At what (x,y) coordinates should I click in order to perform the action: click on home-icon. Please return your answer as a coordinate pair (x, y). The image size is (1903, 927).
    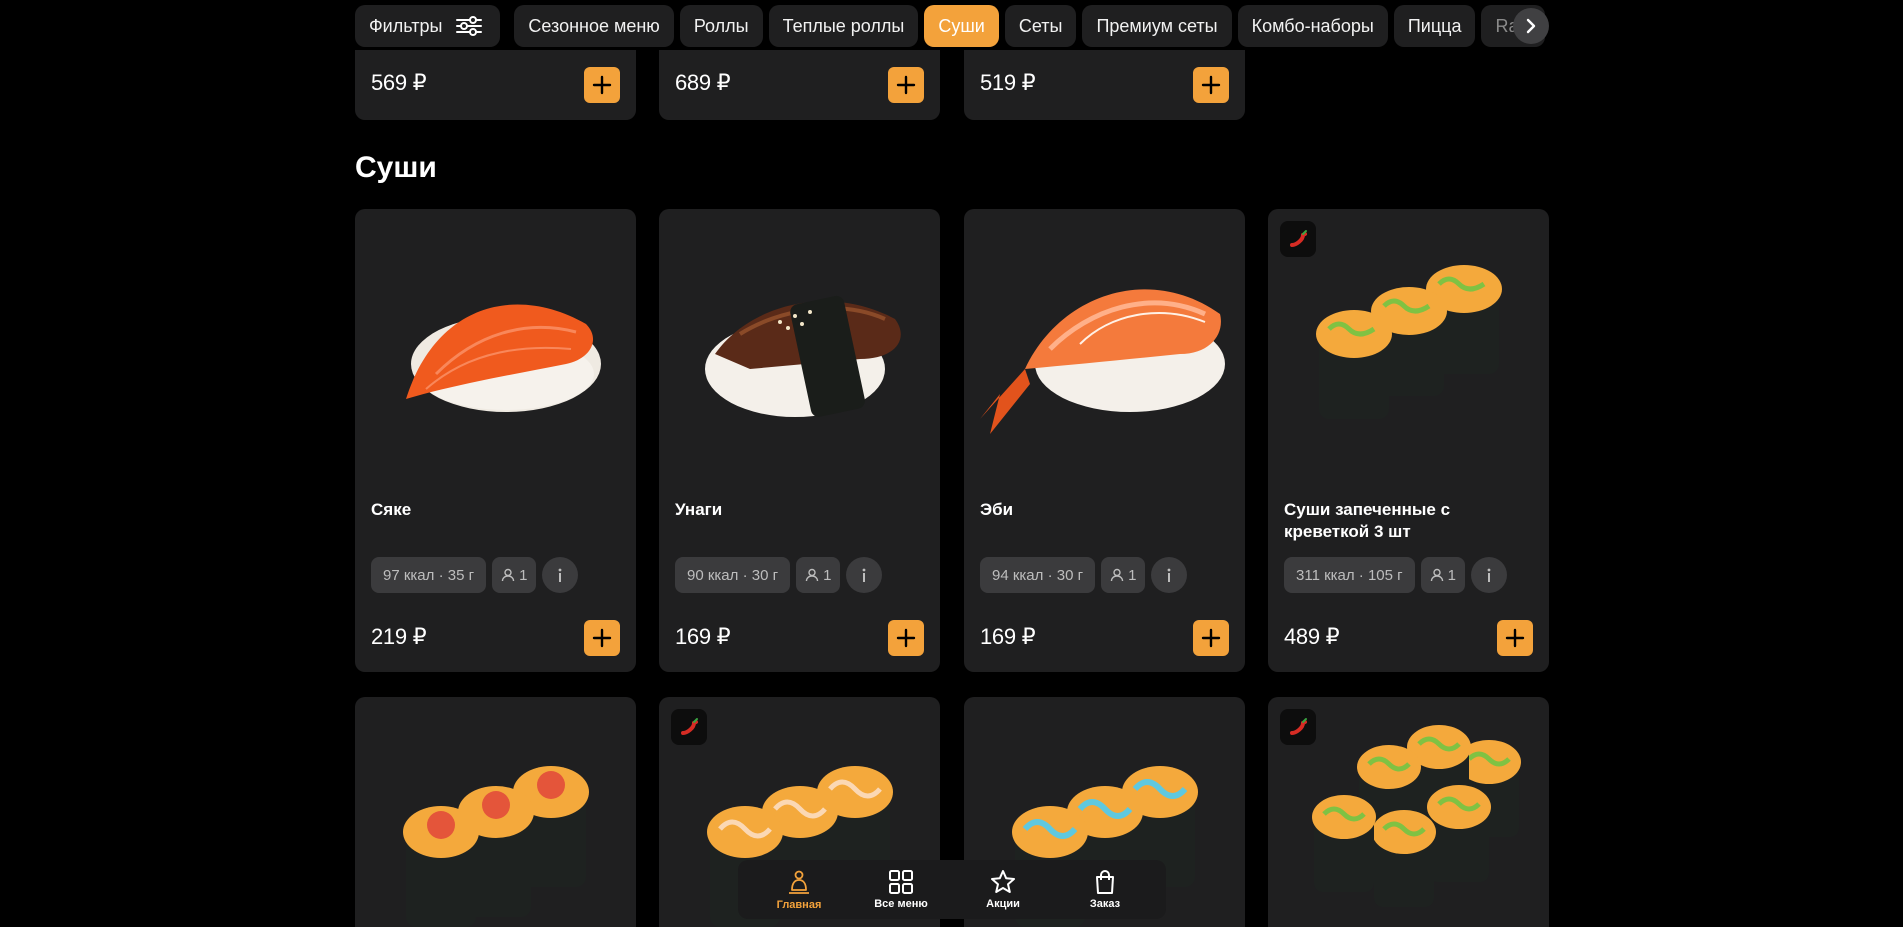
    Looking at the image, I should click on (799, 882).